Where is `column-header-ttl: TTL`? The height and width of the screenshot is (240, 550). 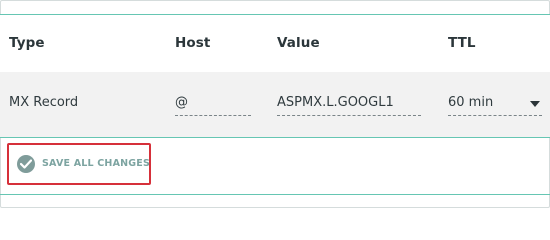 column-header-ttl: TTL is located at coordinates (462, 43).